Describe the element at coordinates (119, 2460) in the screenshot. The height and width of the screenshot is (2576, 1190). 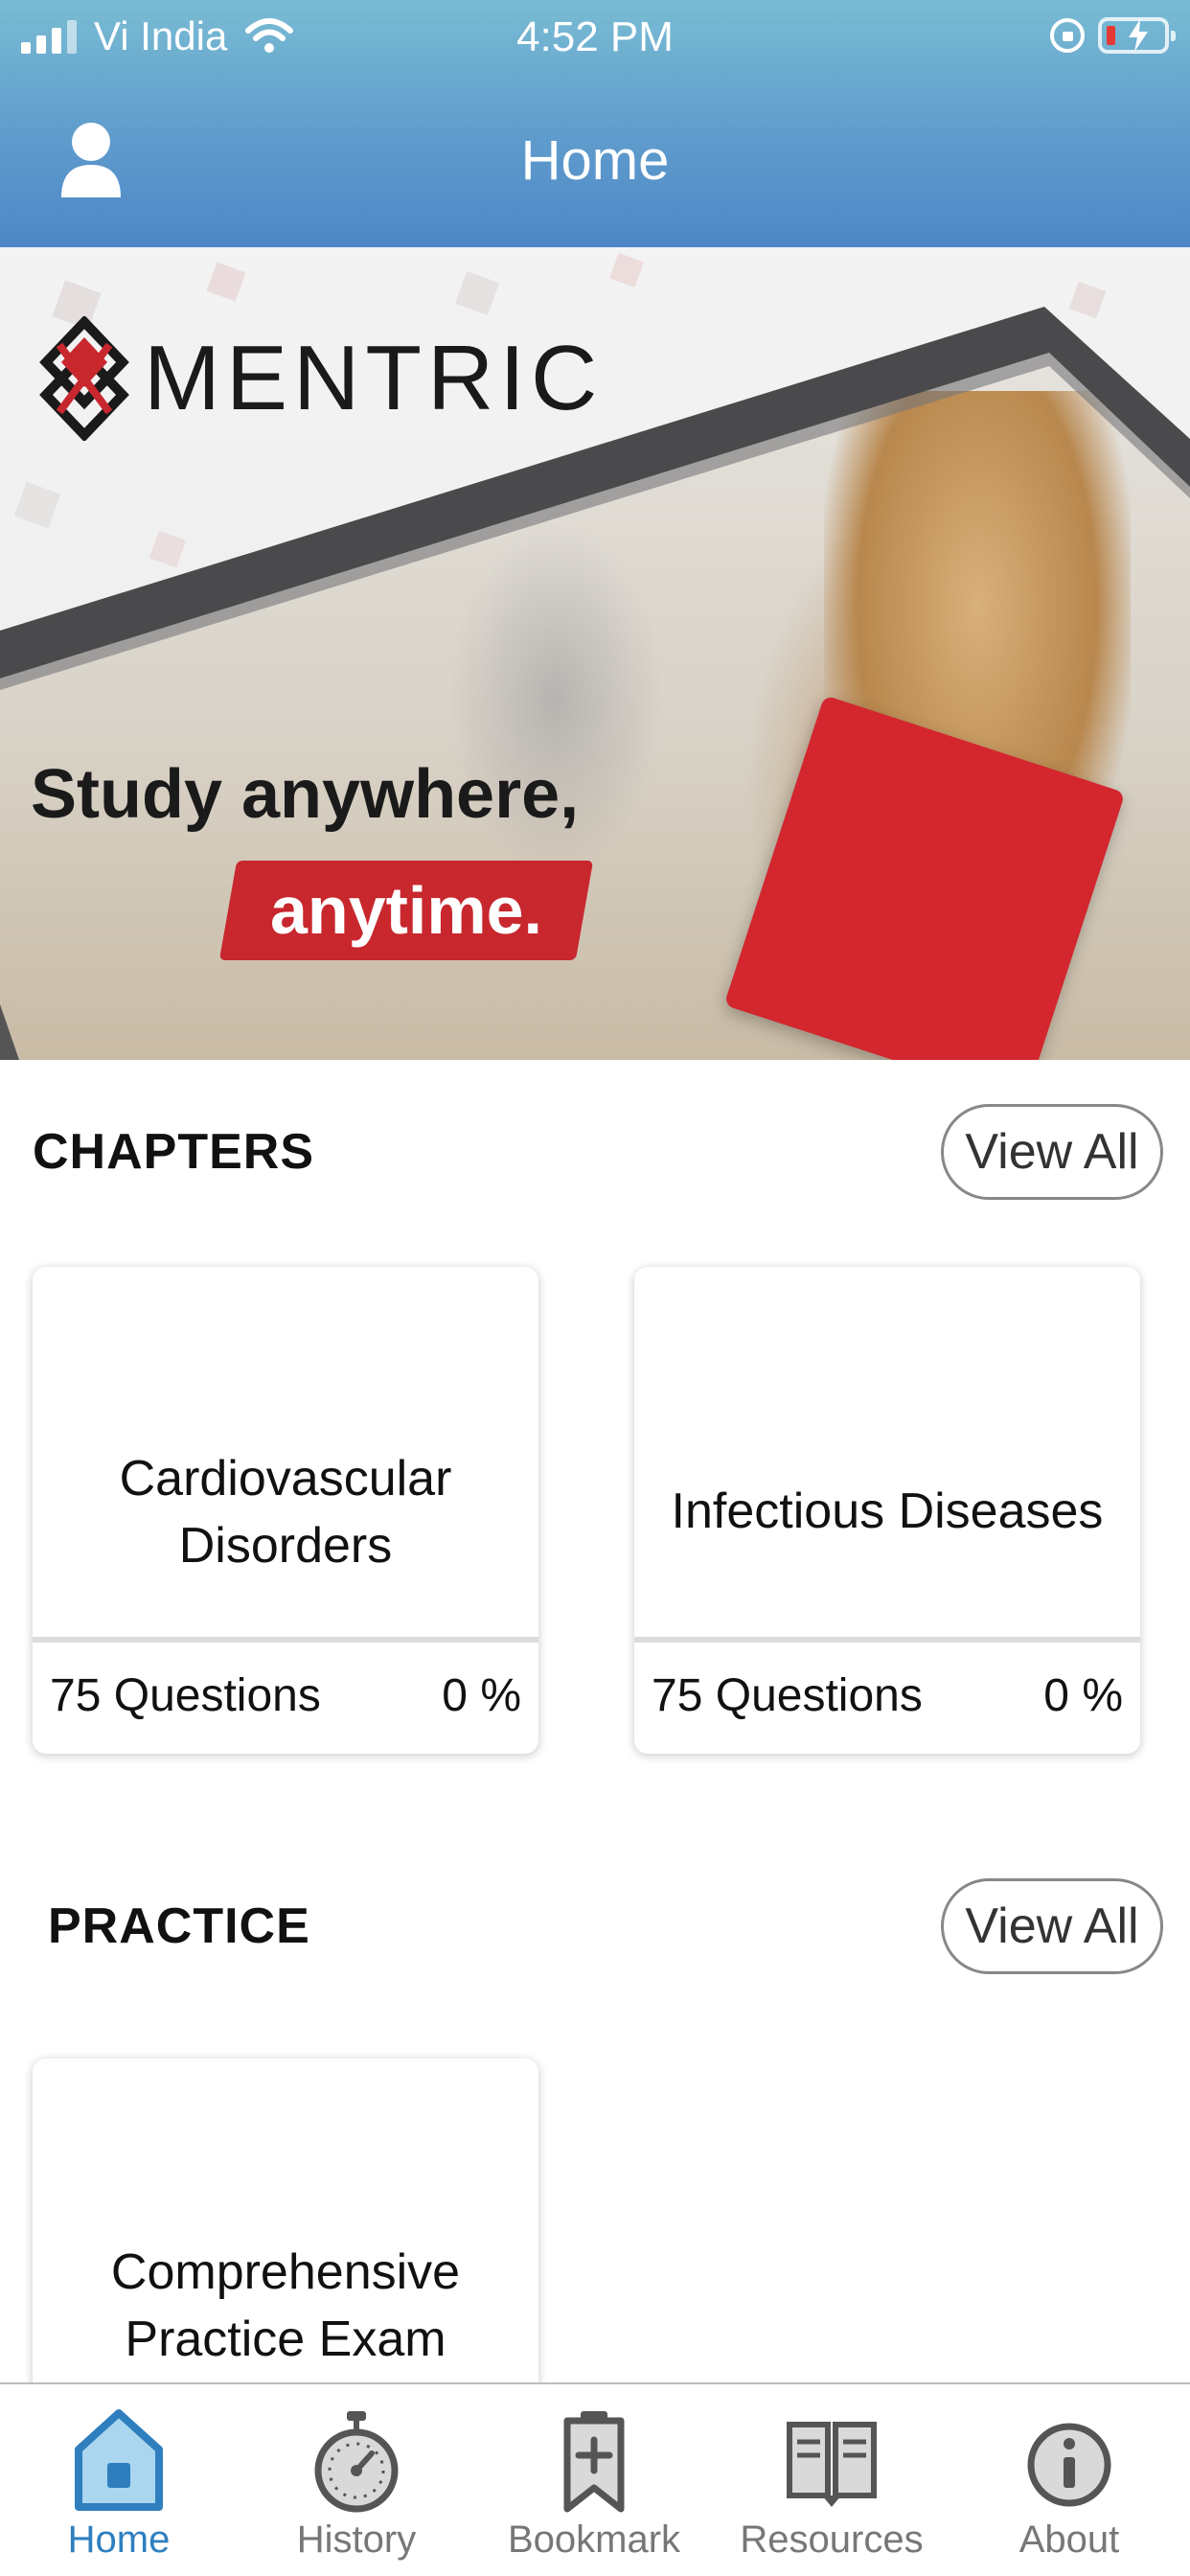
I see `home-icon` at that location.